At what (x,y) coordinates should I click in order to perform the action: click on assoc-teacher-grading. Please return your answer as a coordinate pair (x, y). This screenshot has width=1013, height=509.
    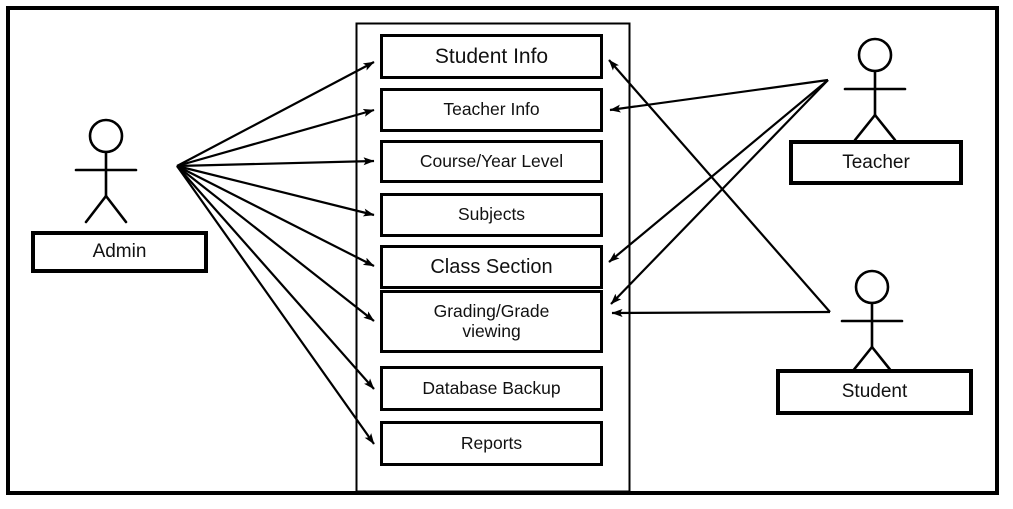
    Looking at the image, I should click on (719, 192).